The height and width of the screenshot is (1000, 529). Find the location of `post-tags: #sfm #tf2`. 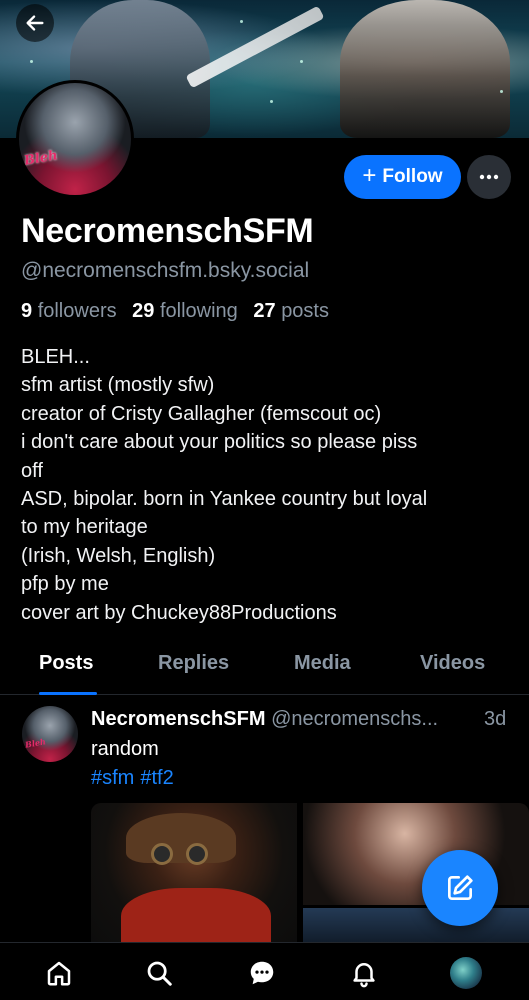

post-tags: #sfm #tf2 is located at coordinates (135, 778).